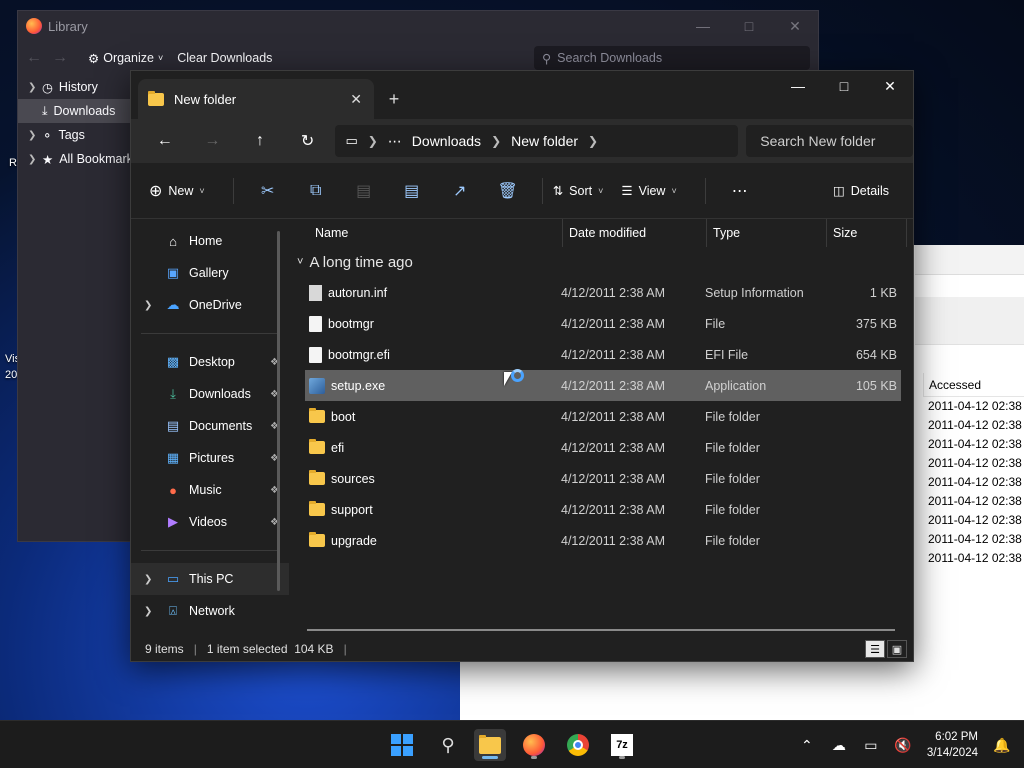 Image resolution: width=1024 pixels, height=768 pixels. What do you see at coordinates (867, 233) in the screenshot?
I see `column-size: Size` at bounding box center [867, 233].